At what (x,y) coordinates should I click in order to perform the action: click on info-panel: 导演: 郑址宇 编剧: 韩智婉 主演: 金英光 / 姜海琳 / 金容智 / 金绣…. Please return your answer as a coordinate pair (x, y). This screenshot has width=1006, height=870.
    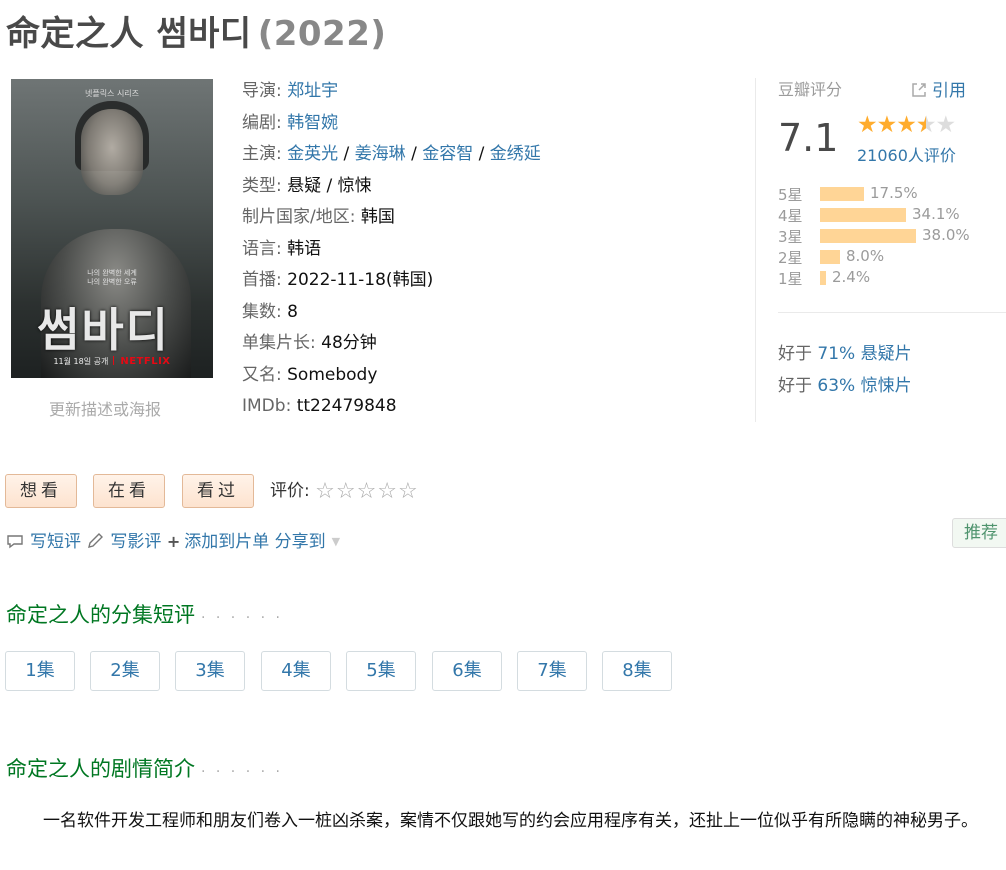
    Looking at the image, I should click on (391, 249).